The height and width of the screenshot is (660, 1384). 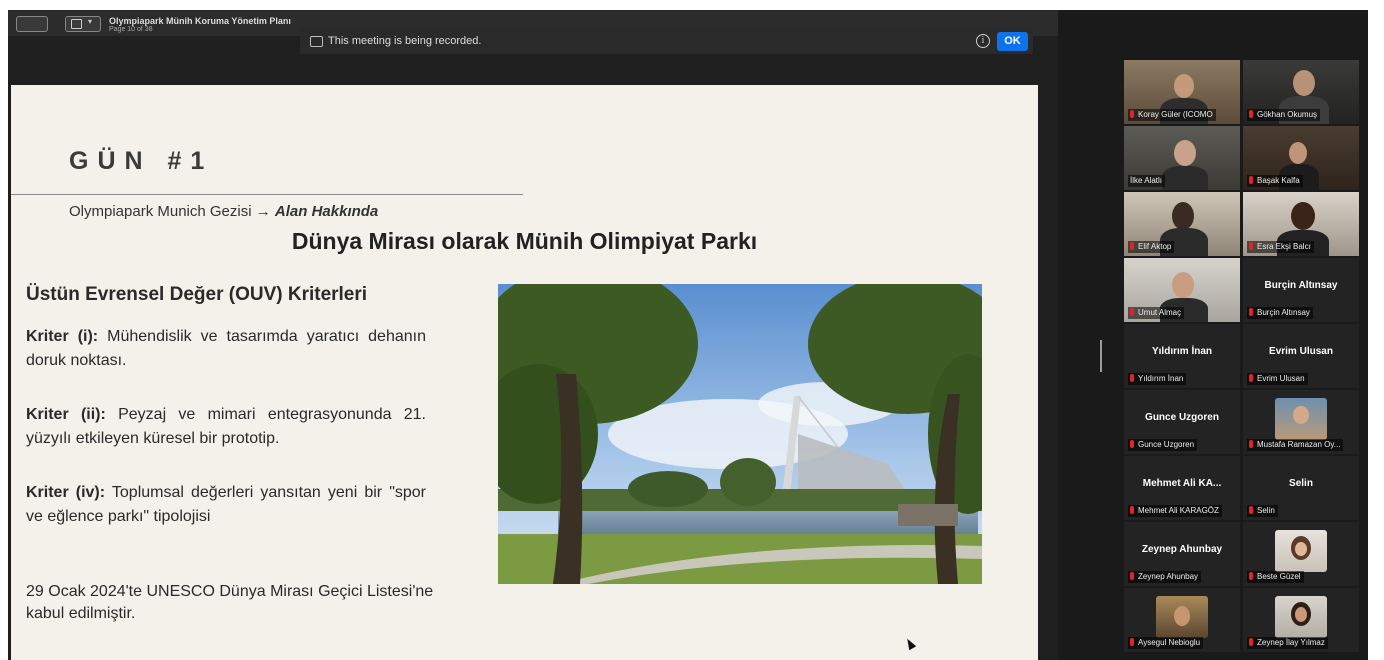 What do you see at coordinates (1181, 351) in the screenshot?
I see `participant-display-name: Yıldırım İnan` at bounding box center [1181, 351].